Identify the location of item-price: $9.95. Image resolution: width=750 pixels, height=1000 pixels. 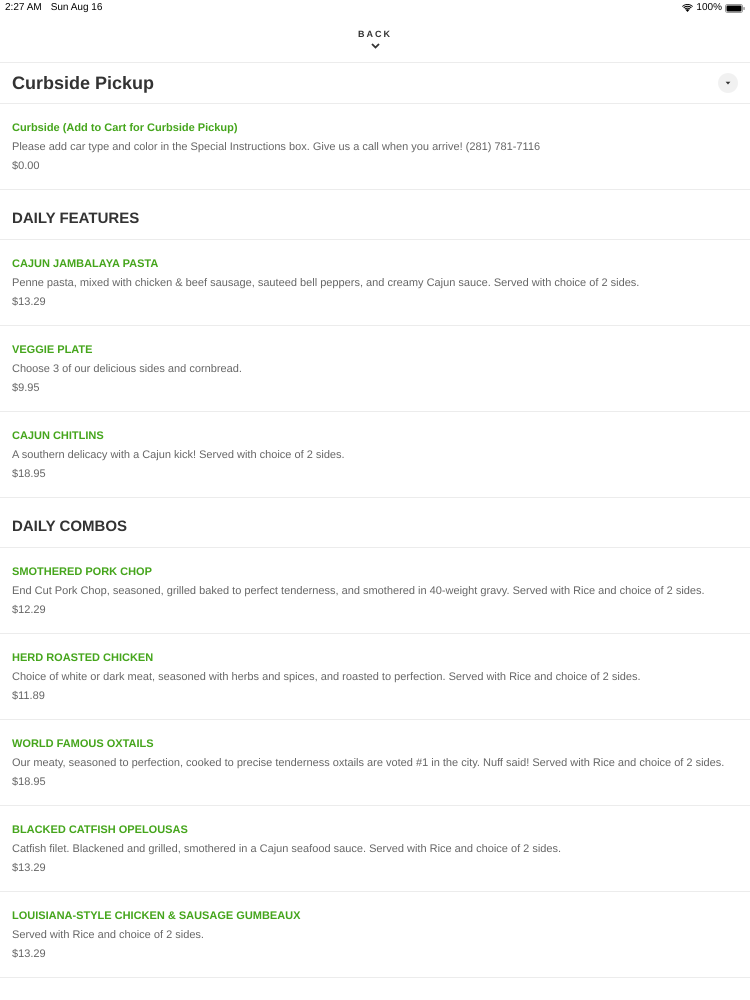
(26, 388).